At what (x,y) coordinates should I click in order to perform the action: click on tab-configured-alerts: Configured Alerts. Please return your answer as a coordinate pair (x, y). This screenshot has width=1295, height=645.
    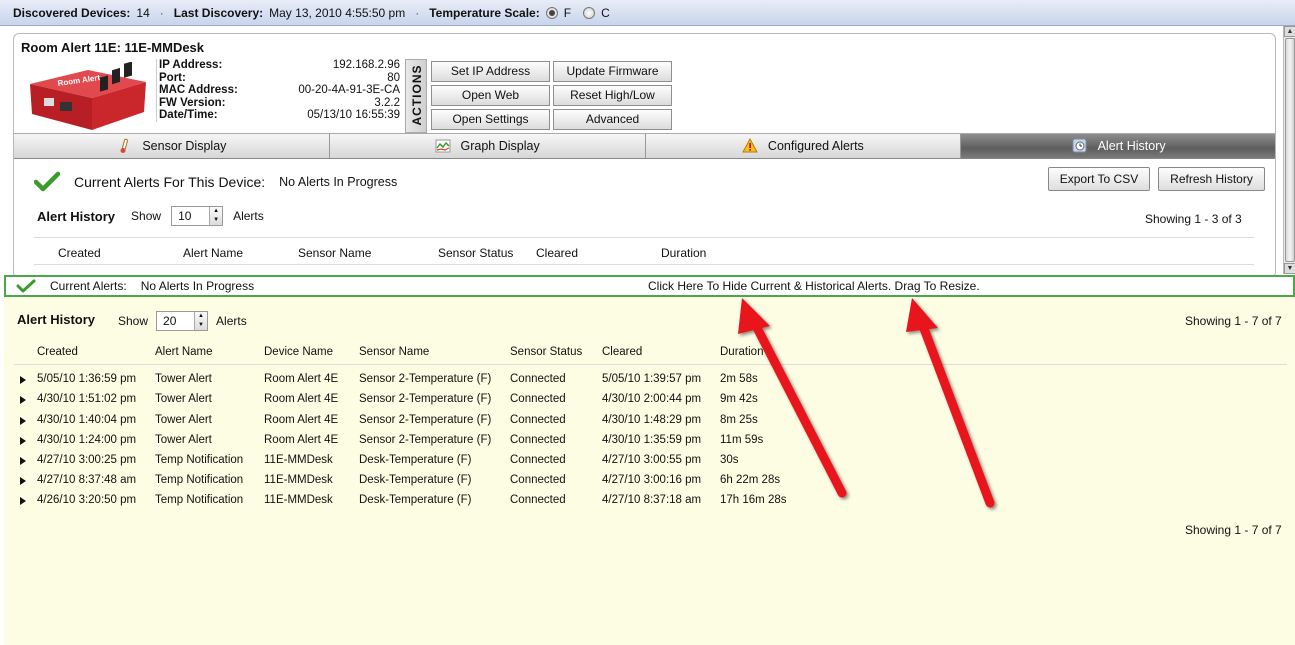
    Looking at the image, I should click on (803, 146).